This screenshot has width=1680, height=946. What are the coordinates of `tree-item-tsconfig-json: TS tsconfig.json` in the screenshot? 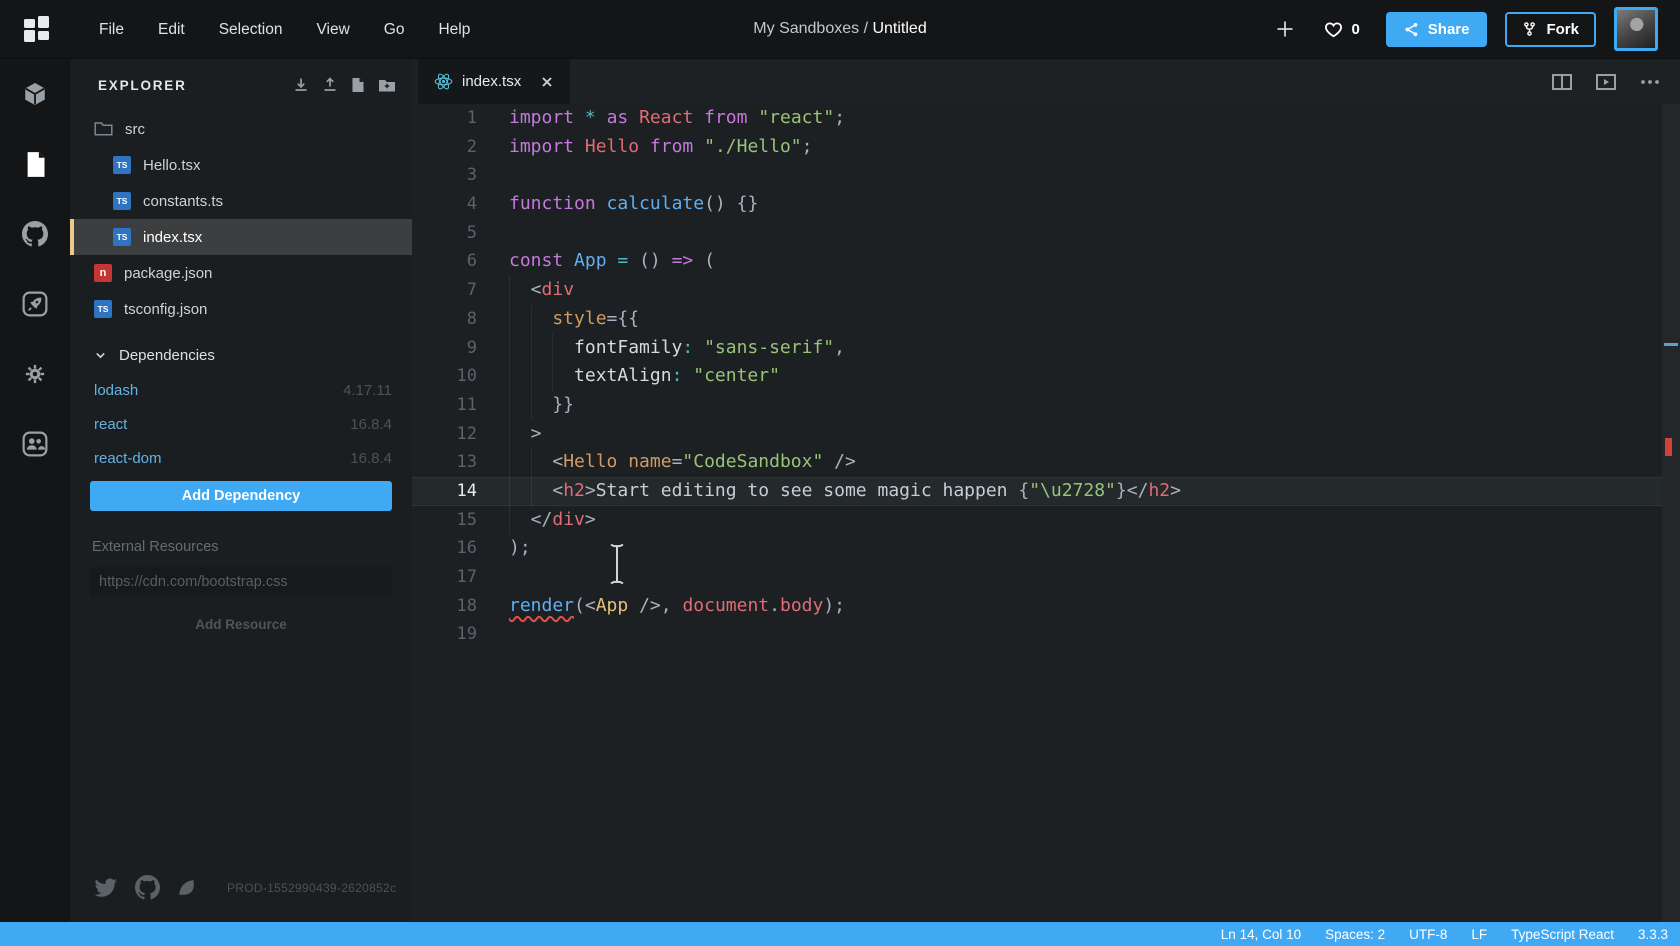 It's located at (241, 309).